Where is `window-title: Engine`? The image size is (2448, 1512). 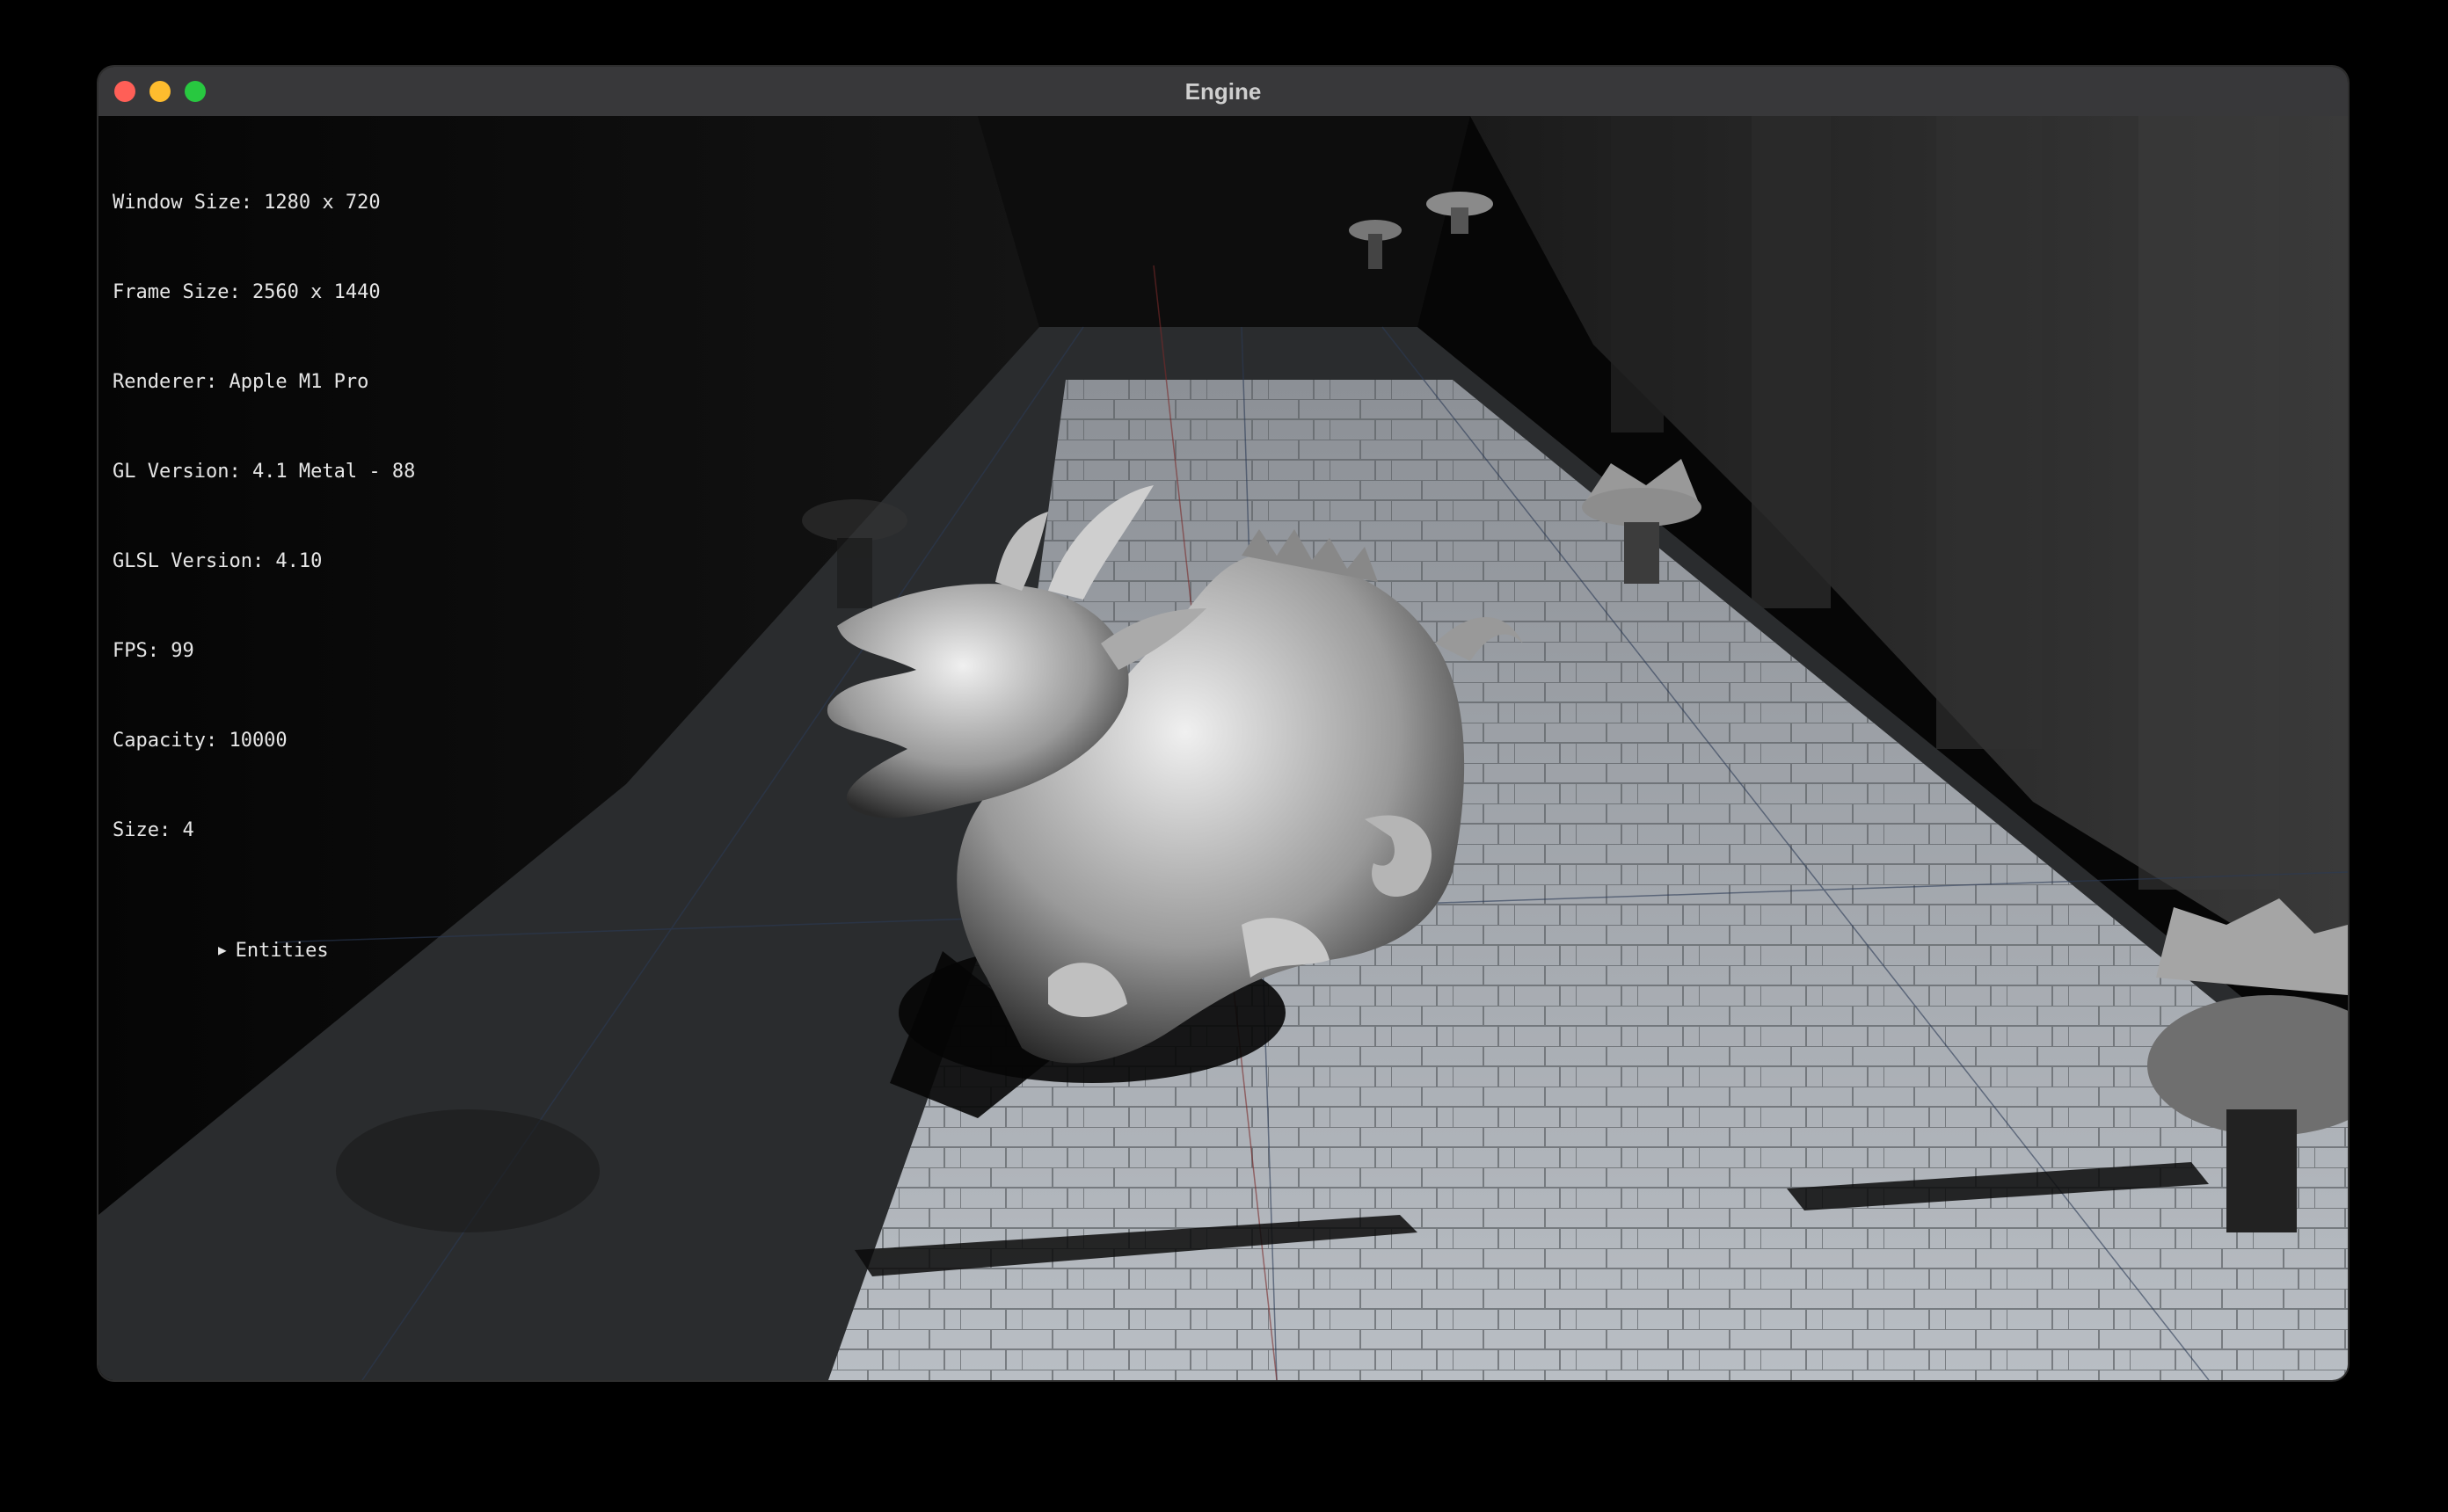
window-title: Engine is located at coordinates (1223, 92).